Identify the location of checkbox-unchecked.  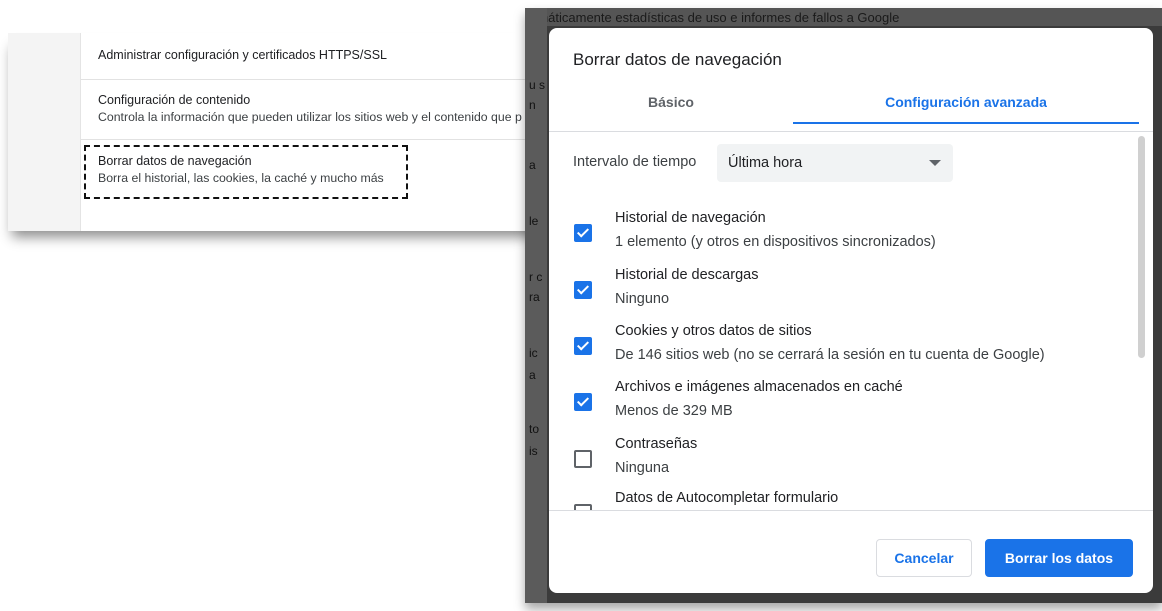
(583, 459).